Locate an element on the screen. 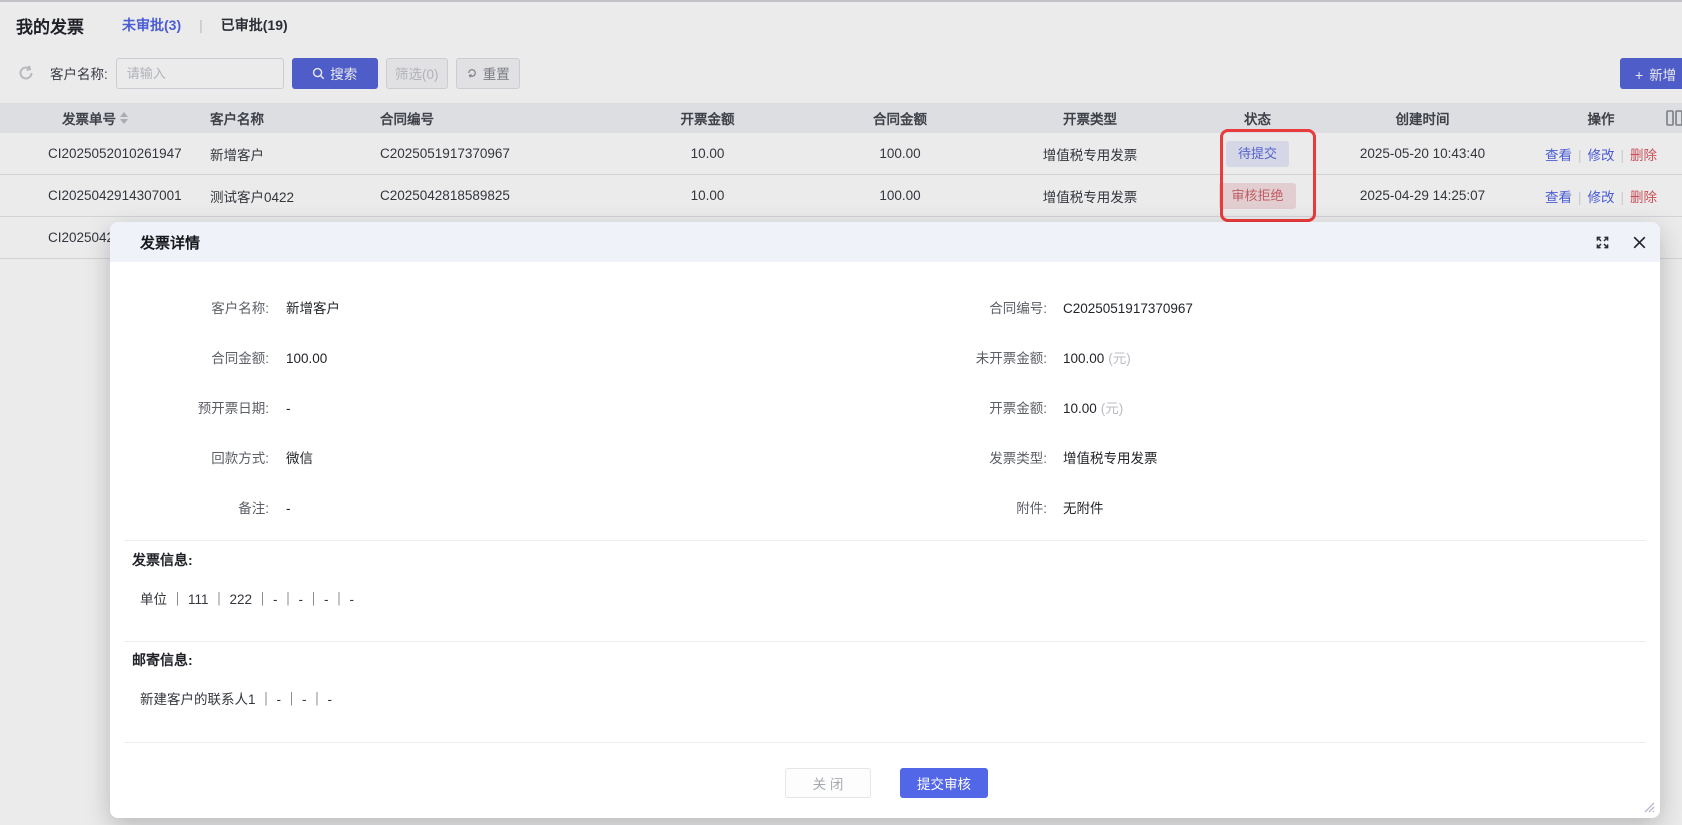 This screenshot has height=825, width=1682. field-label: 开票金额: is located at coordinates (1018, 408).